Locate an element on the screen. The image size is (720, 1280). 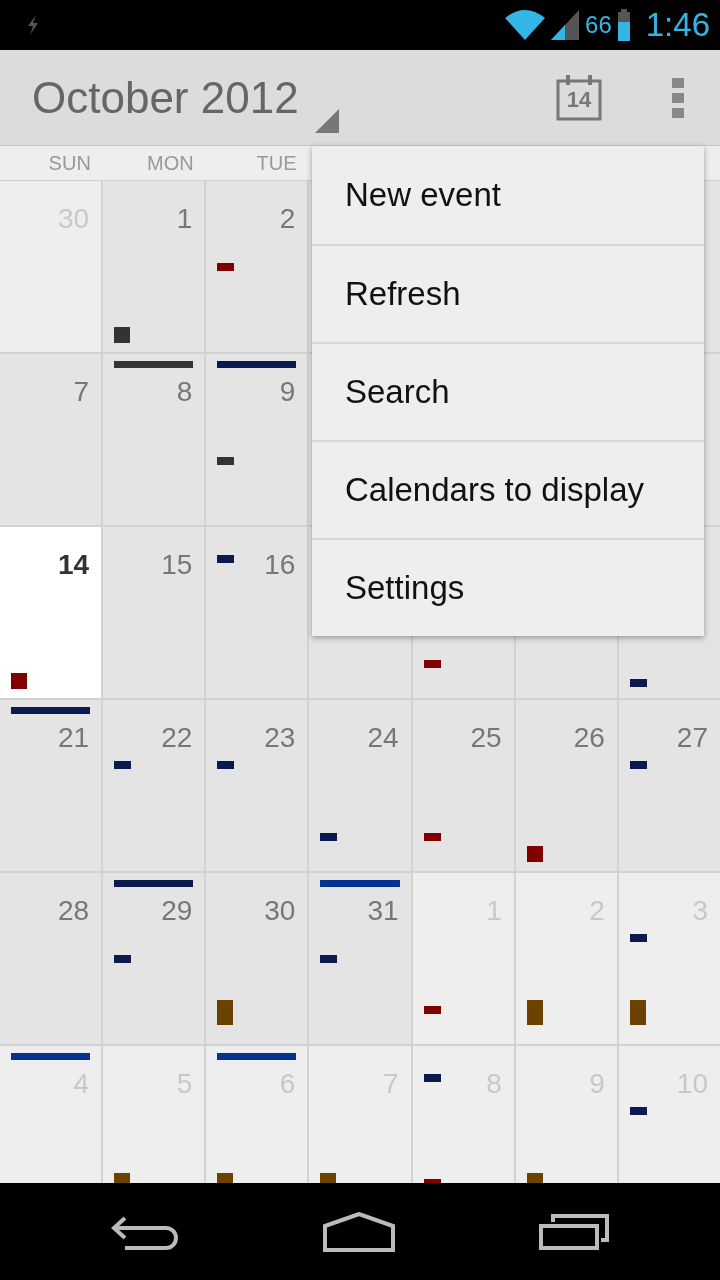
day-number: 2 is located at coordinates (287, 219).